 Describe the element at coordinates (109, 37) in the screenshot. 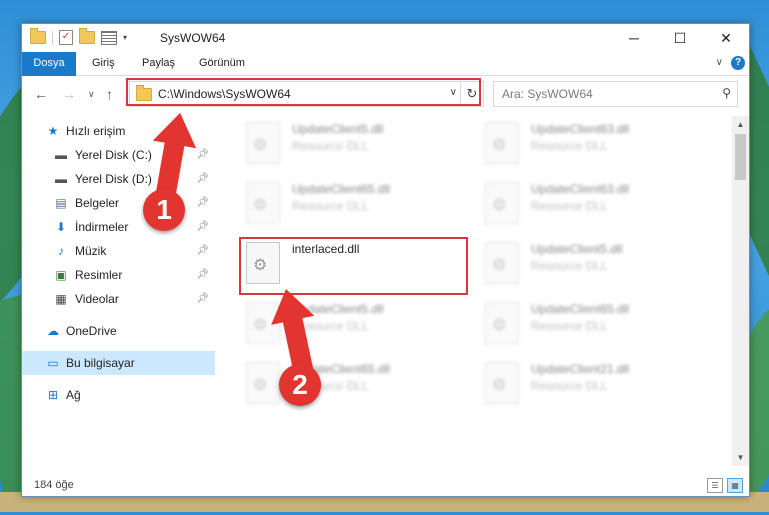

I see `view-list-icon` at that location.